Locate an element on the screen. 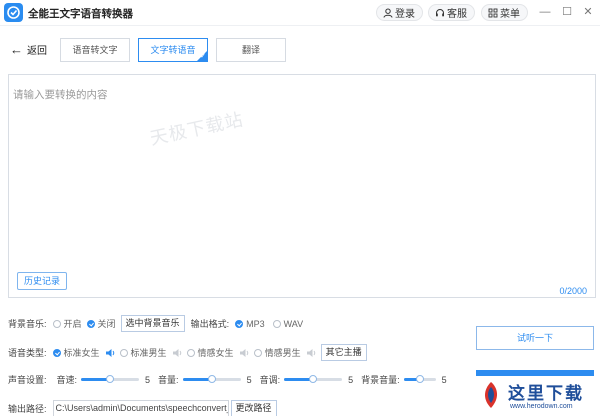  volume-label: 音量: is located at coordinates (168, 380).